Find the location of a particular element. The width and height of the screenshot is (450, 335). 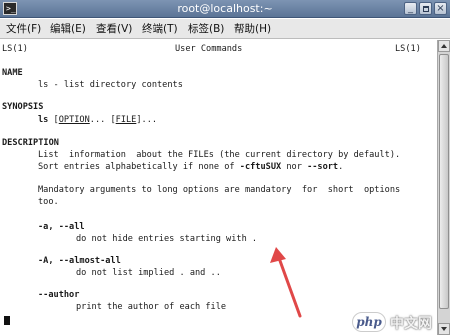

vertical-scrollbar is located at coordinates (443, 187).